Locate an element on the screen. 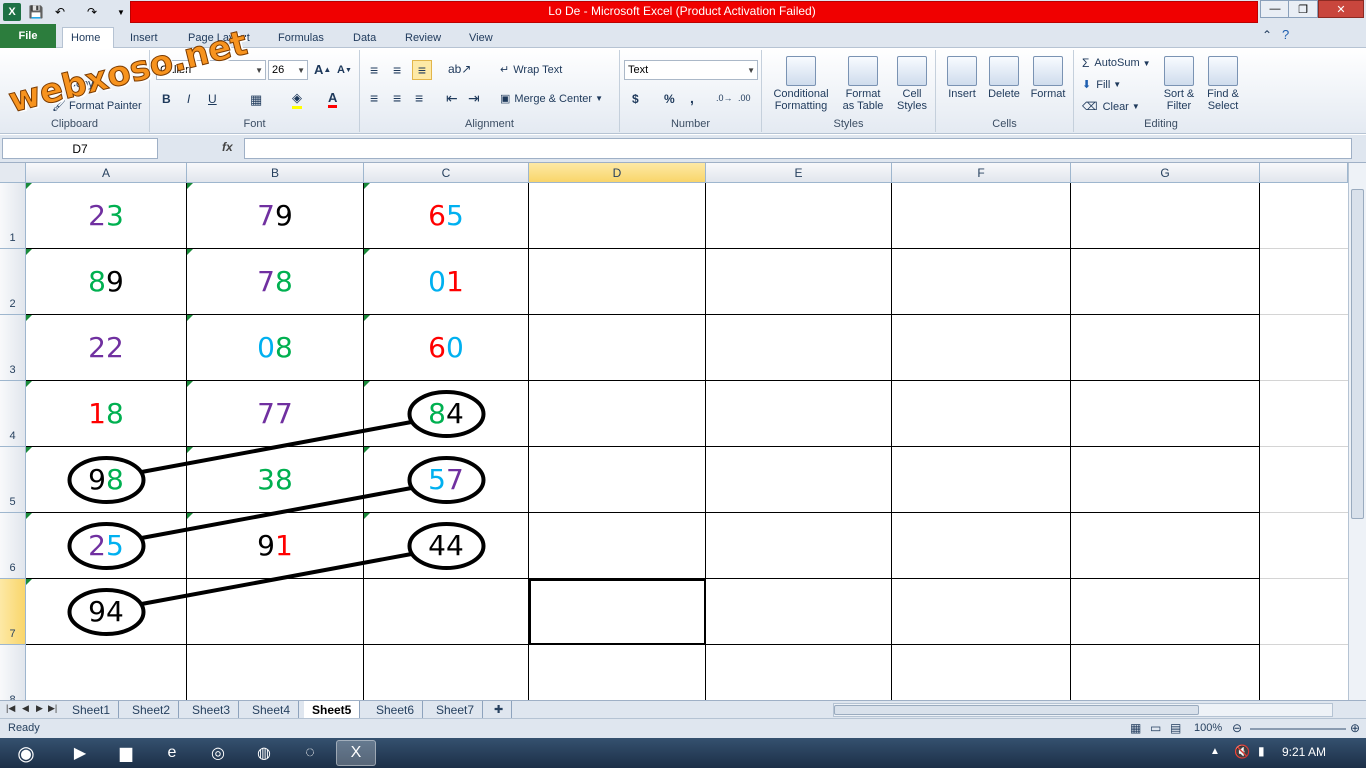 The image size is (1366, 768). tab-data: Data is located at coordinates (364, 37).